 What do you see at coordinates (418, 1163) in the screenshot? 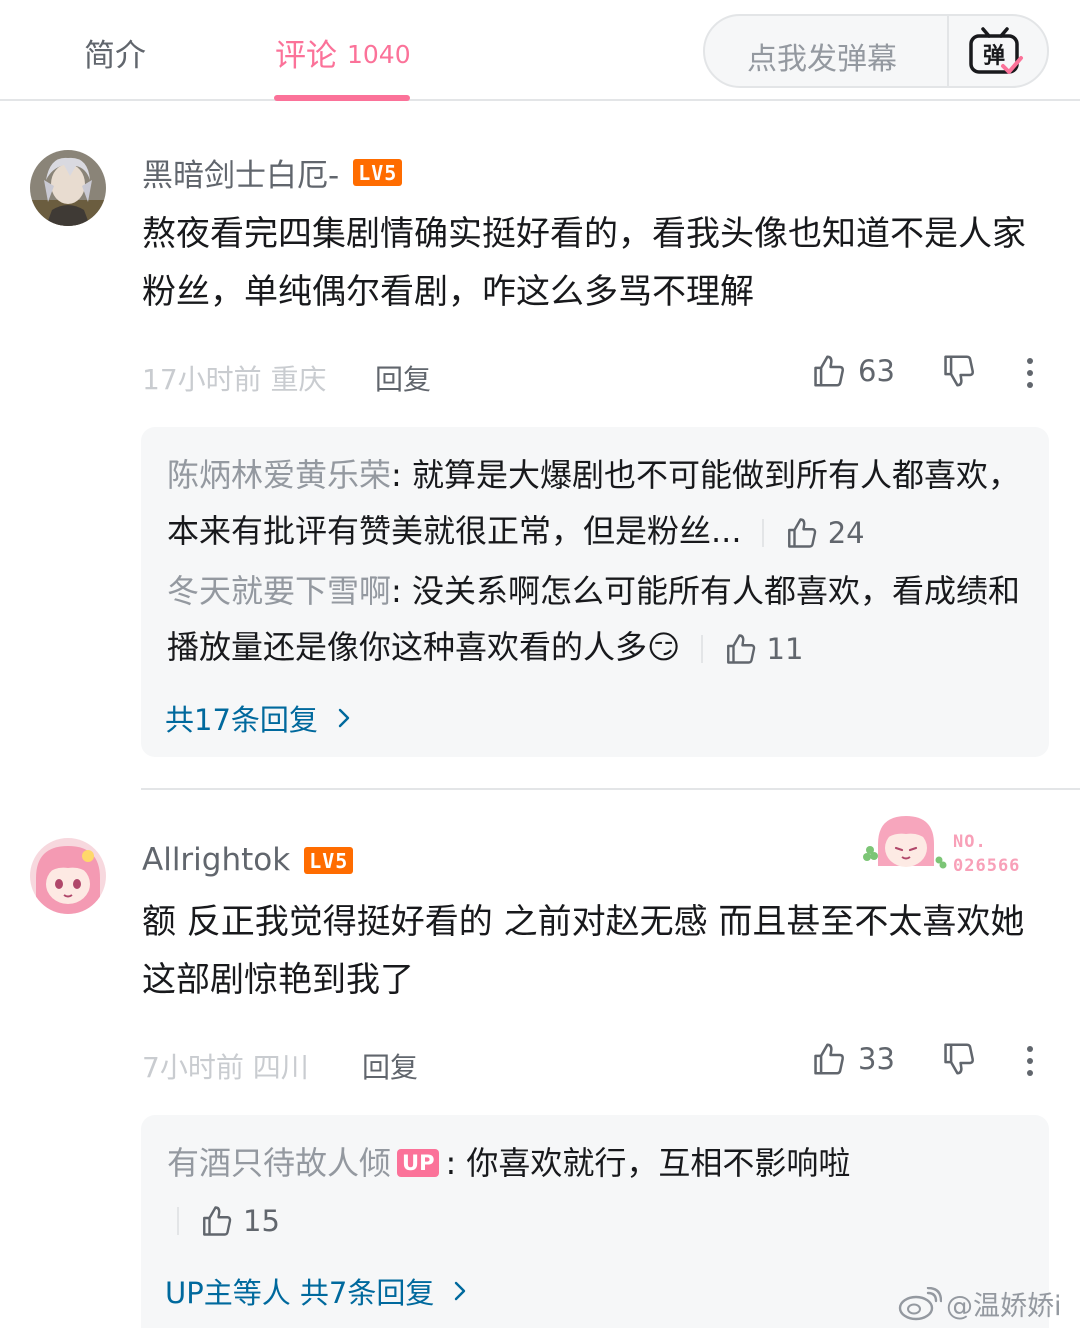
I see `up-badge: UP` at bounding box center [418, 1163].